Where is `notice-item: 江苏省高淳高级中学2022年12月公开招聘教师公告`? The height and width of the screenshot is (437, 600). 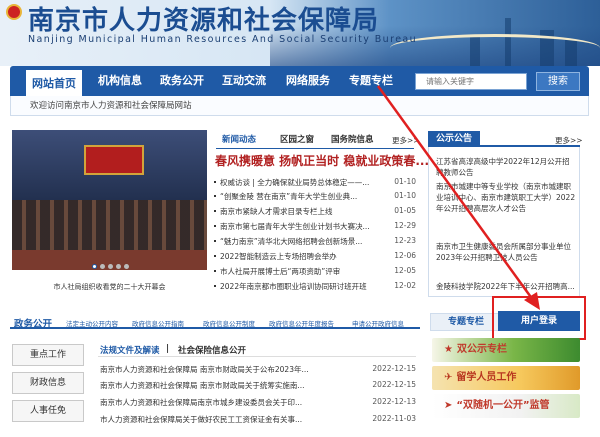
notice-item: 江苏省高淳高级中学2022年12月公开招聘教师公告 is located at coordinates (506, 167).